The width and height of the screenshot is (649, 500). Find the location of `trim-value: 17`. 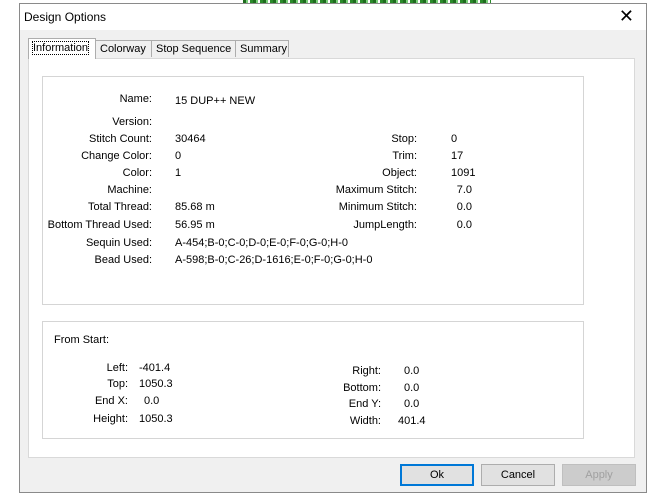

trim-value: 17 is located at coordinates (457, 156).